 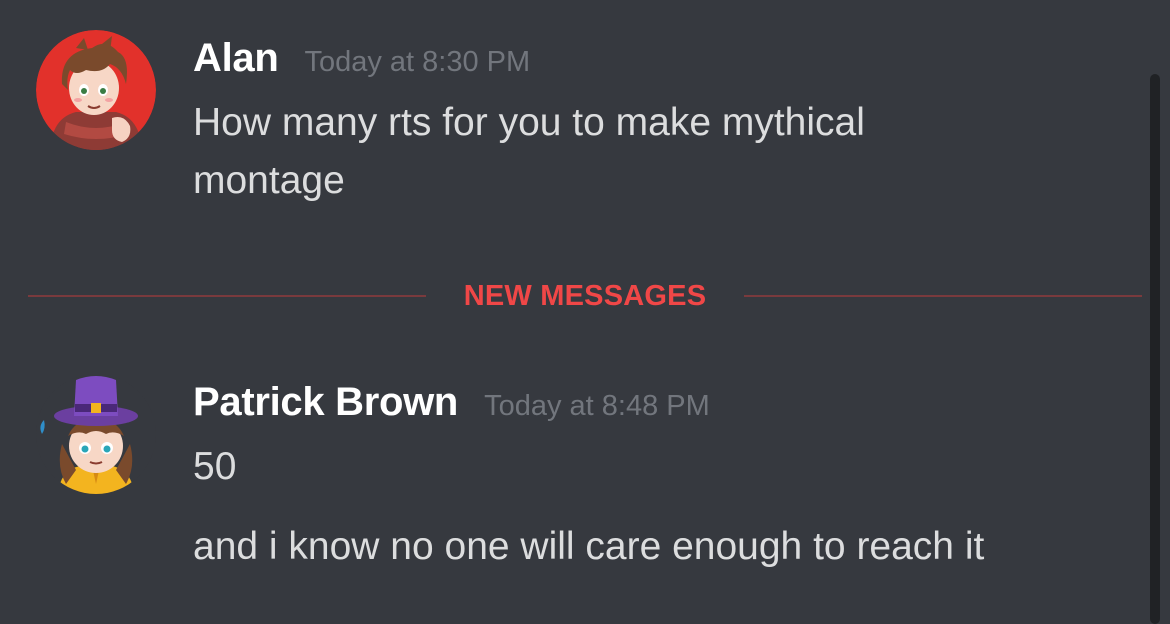 I want to click on message-header: Patrick Brown Today at 8:48 PM, so click(x=653, y=407).